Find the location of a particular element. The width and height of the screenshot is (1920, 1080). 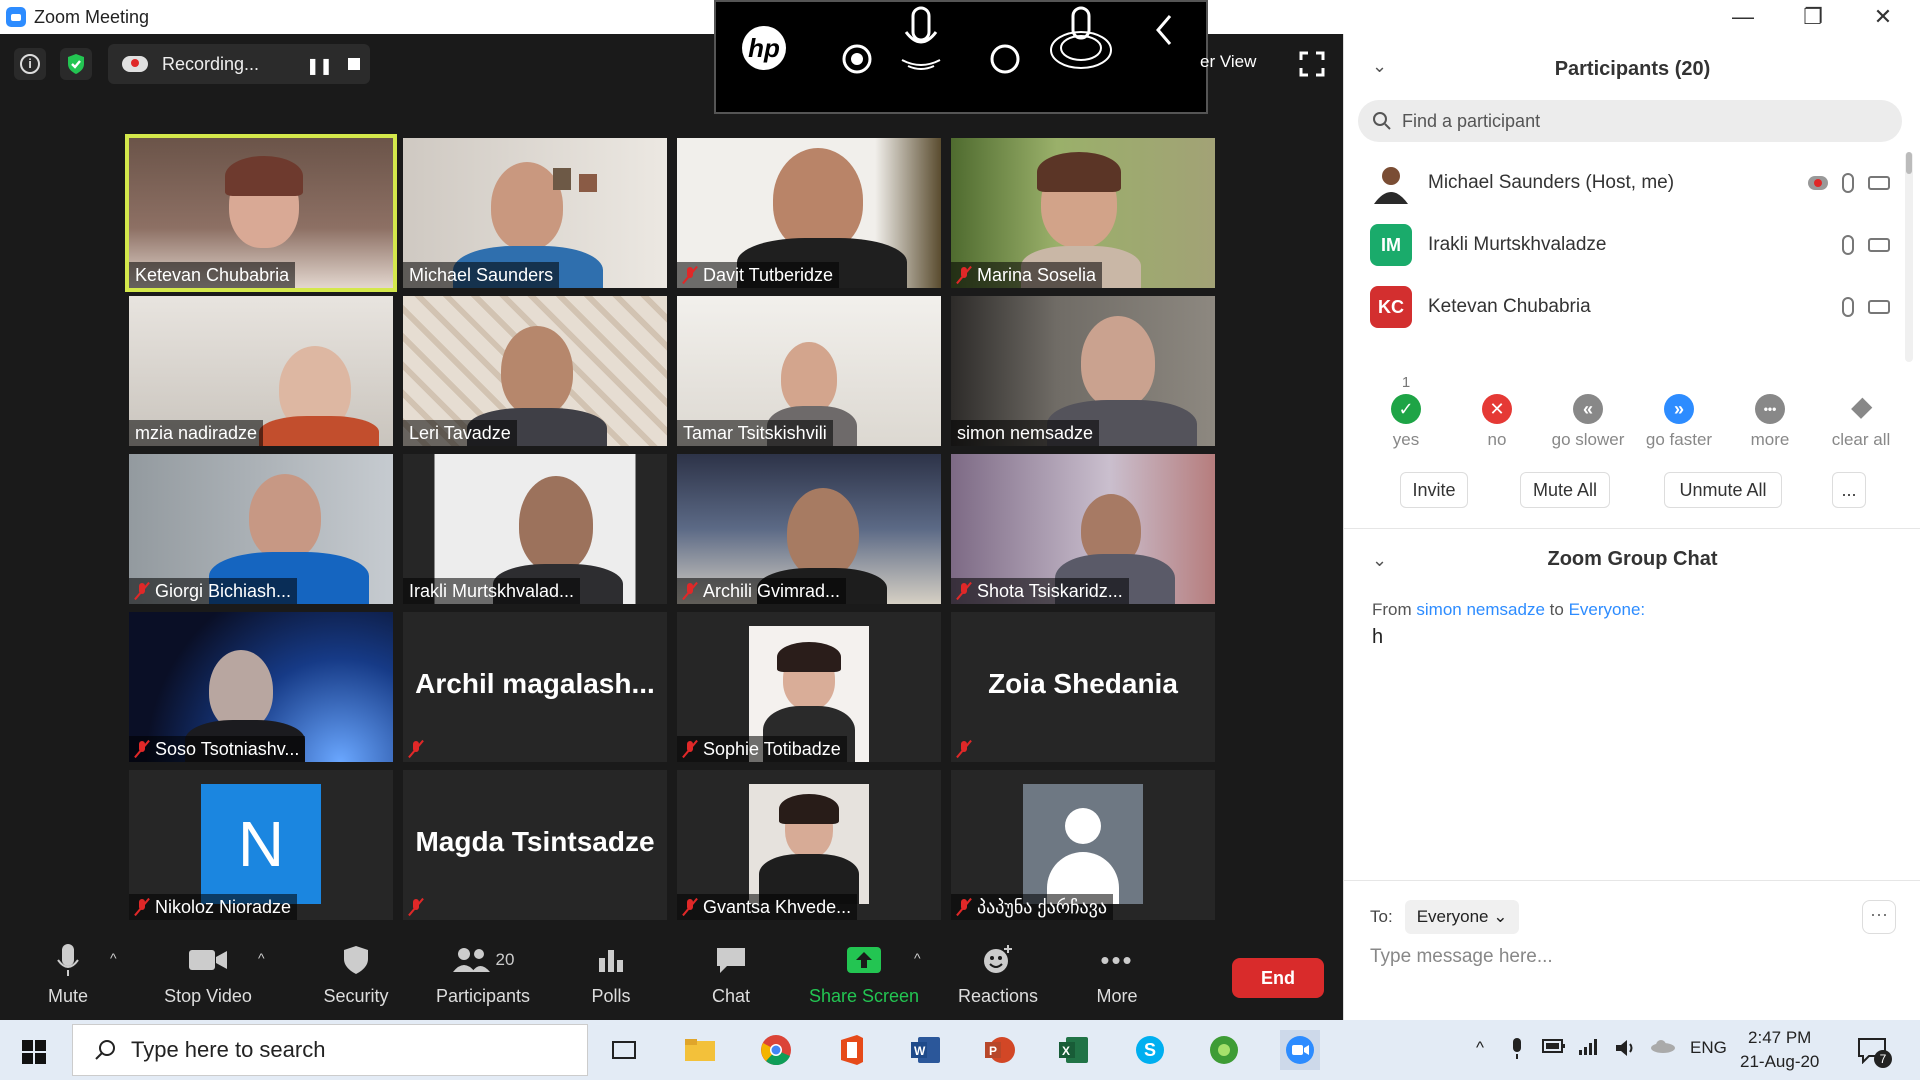

more-button: ••• More is located at coordinates (1117, 973).